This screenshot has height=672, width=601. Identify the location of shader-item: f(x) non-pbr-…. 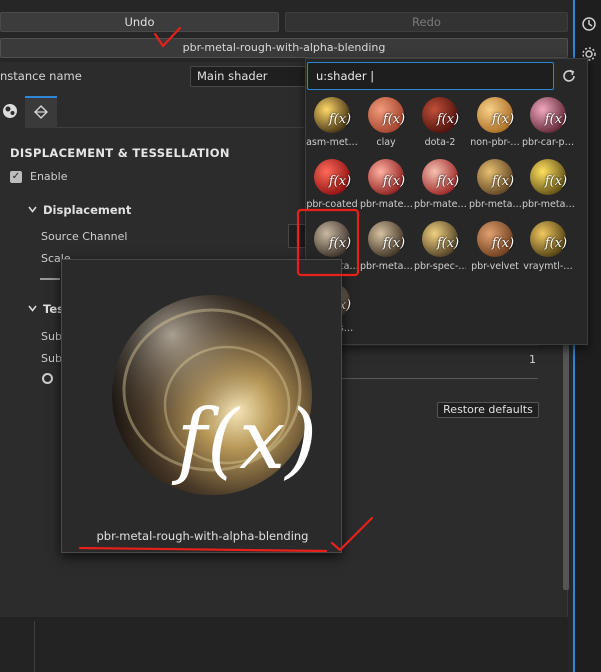
(495, 124).